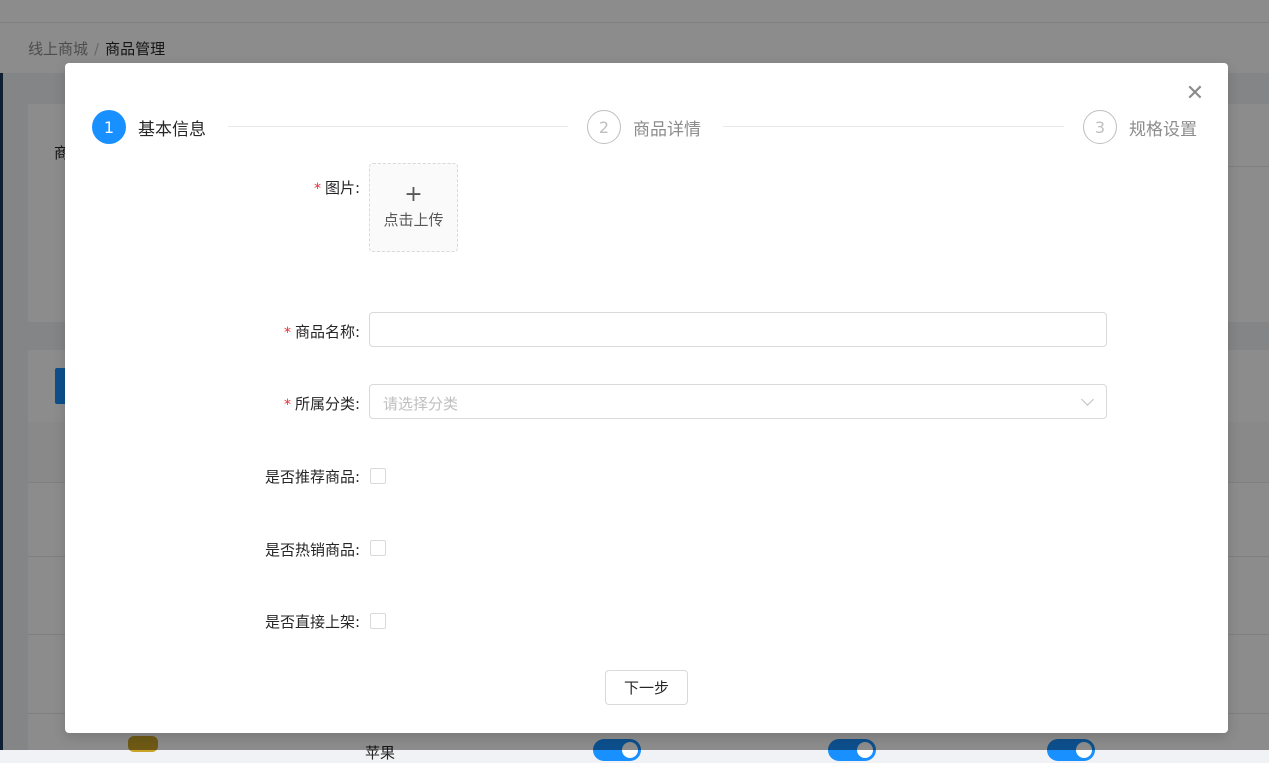  Describe the element at coordinates (413, 220) in the screenshot. I see `upload-text: 点击上传` at that location.